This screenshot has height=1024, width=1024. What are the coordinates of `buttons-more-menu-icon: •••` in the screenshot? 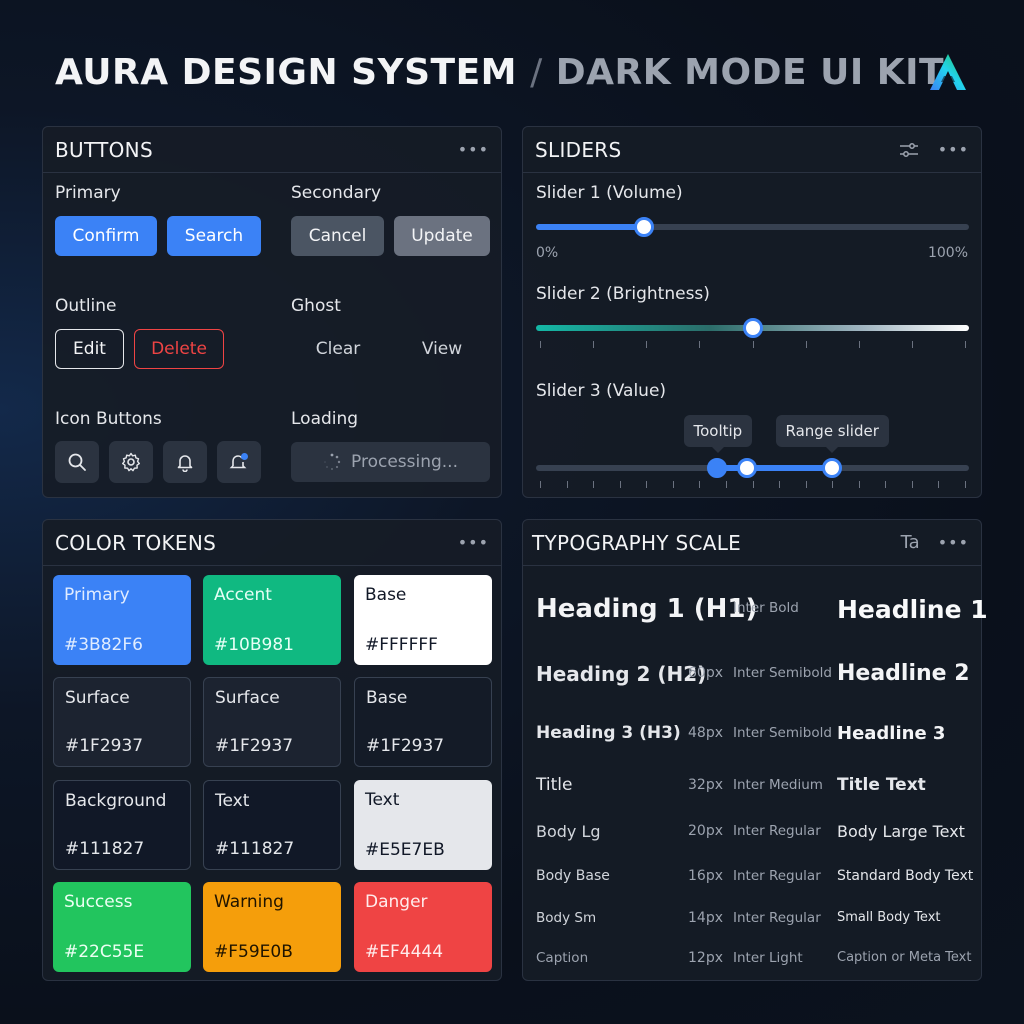 It's located at (473, 149).